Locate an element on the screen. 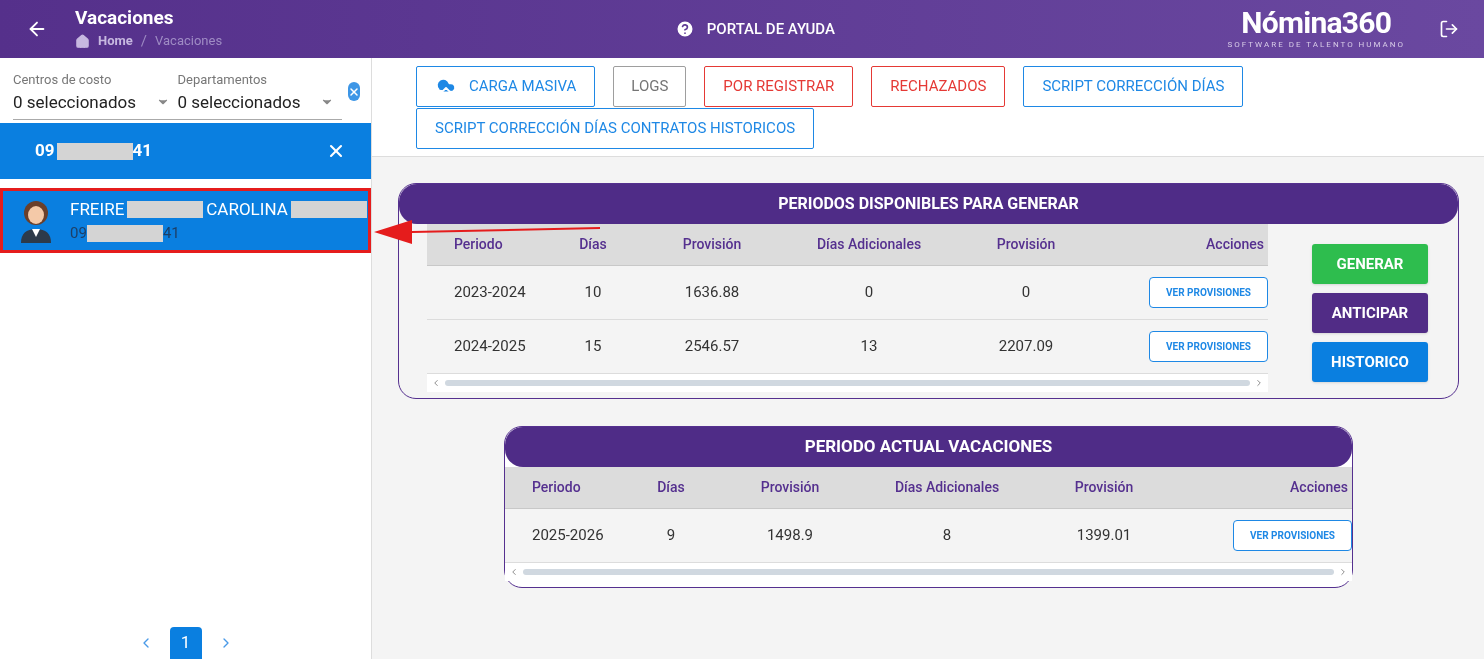 The height and width of the screenshot is (659, 1484). toolbar-button: SCRIPT CORRECCIÓN DÍAS is located at coordinates (1133, 86).